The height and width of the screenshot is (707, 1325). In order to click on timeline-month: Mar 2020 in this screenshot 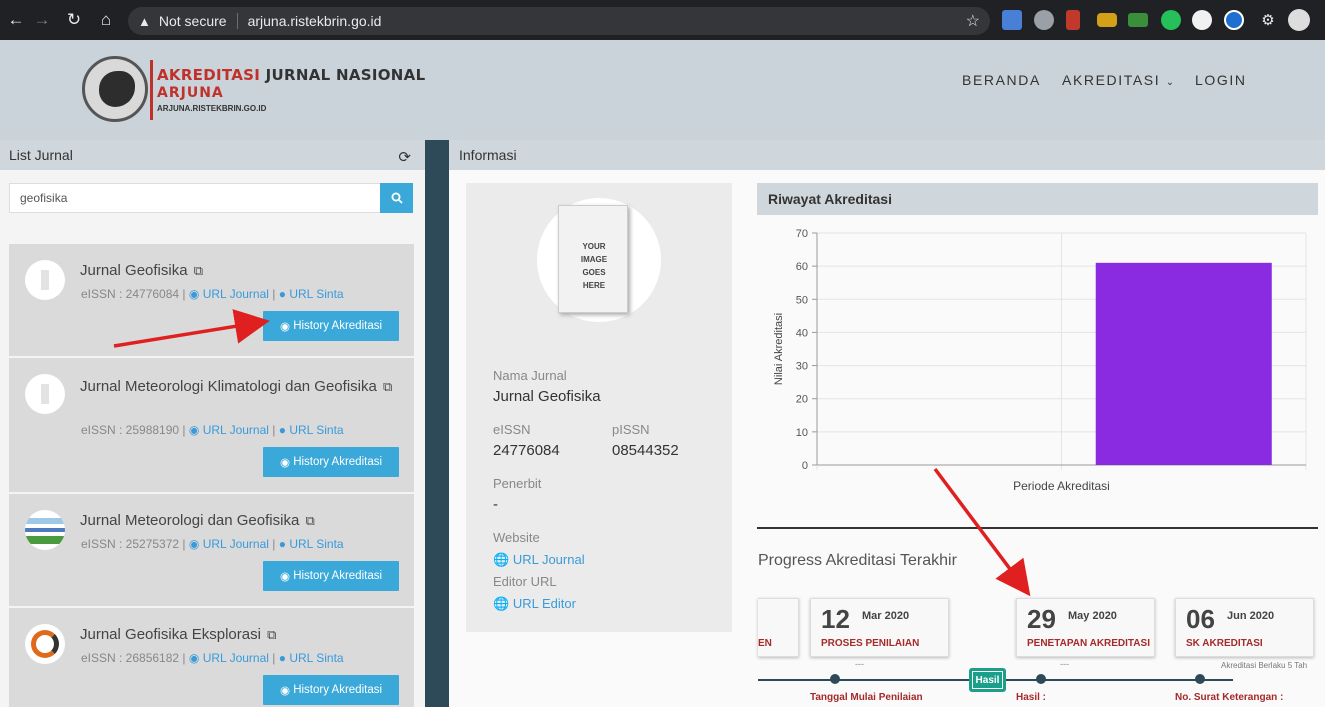, I will do `click(886, 616)`.